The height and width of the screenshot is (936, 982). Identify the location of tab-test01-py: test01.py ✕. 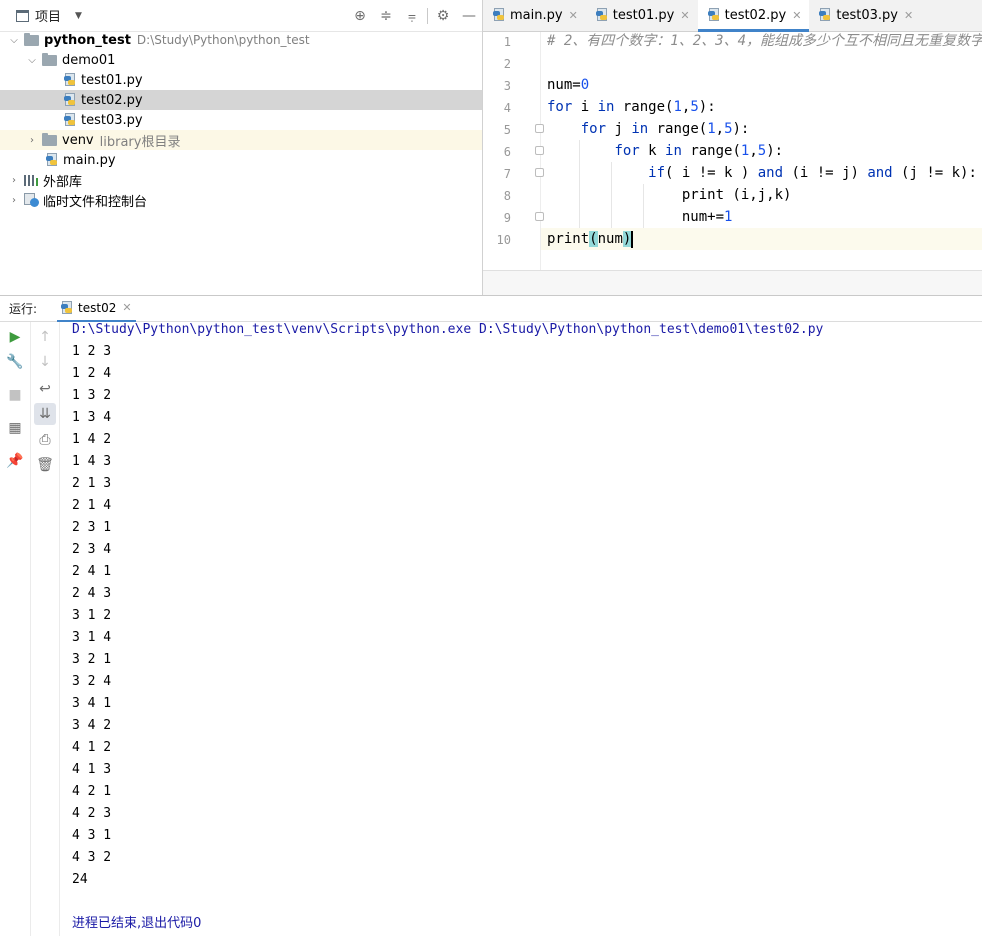
(642, 15).